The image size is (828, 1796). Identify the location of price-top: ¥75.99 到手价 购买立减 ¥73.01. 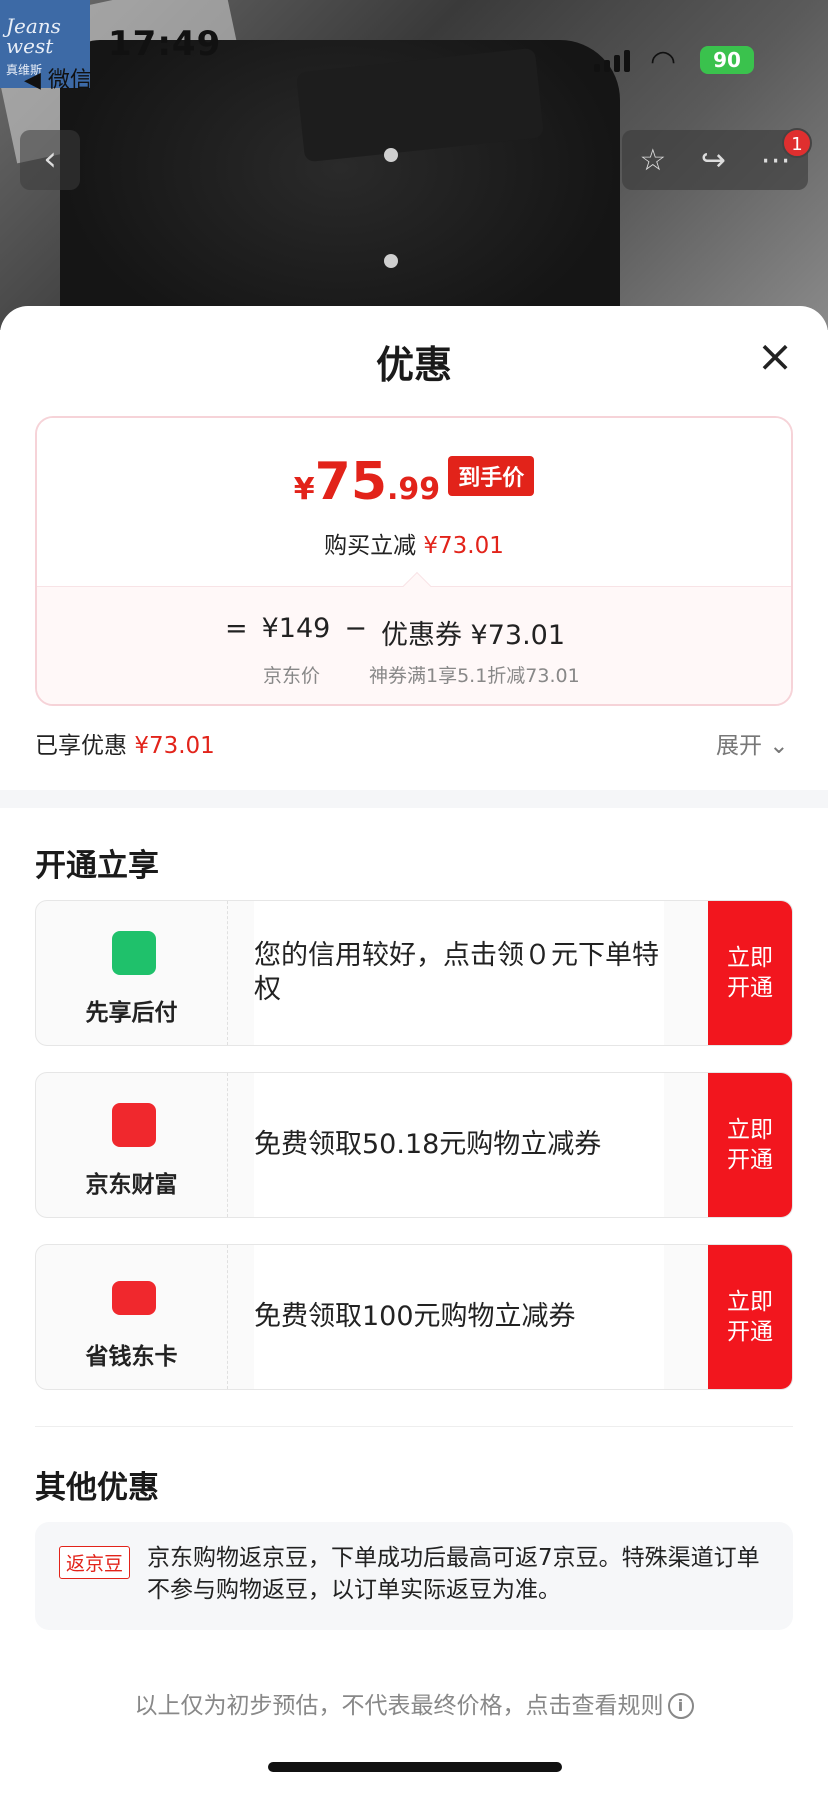
(414, 502).